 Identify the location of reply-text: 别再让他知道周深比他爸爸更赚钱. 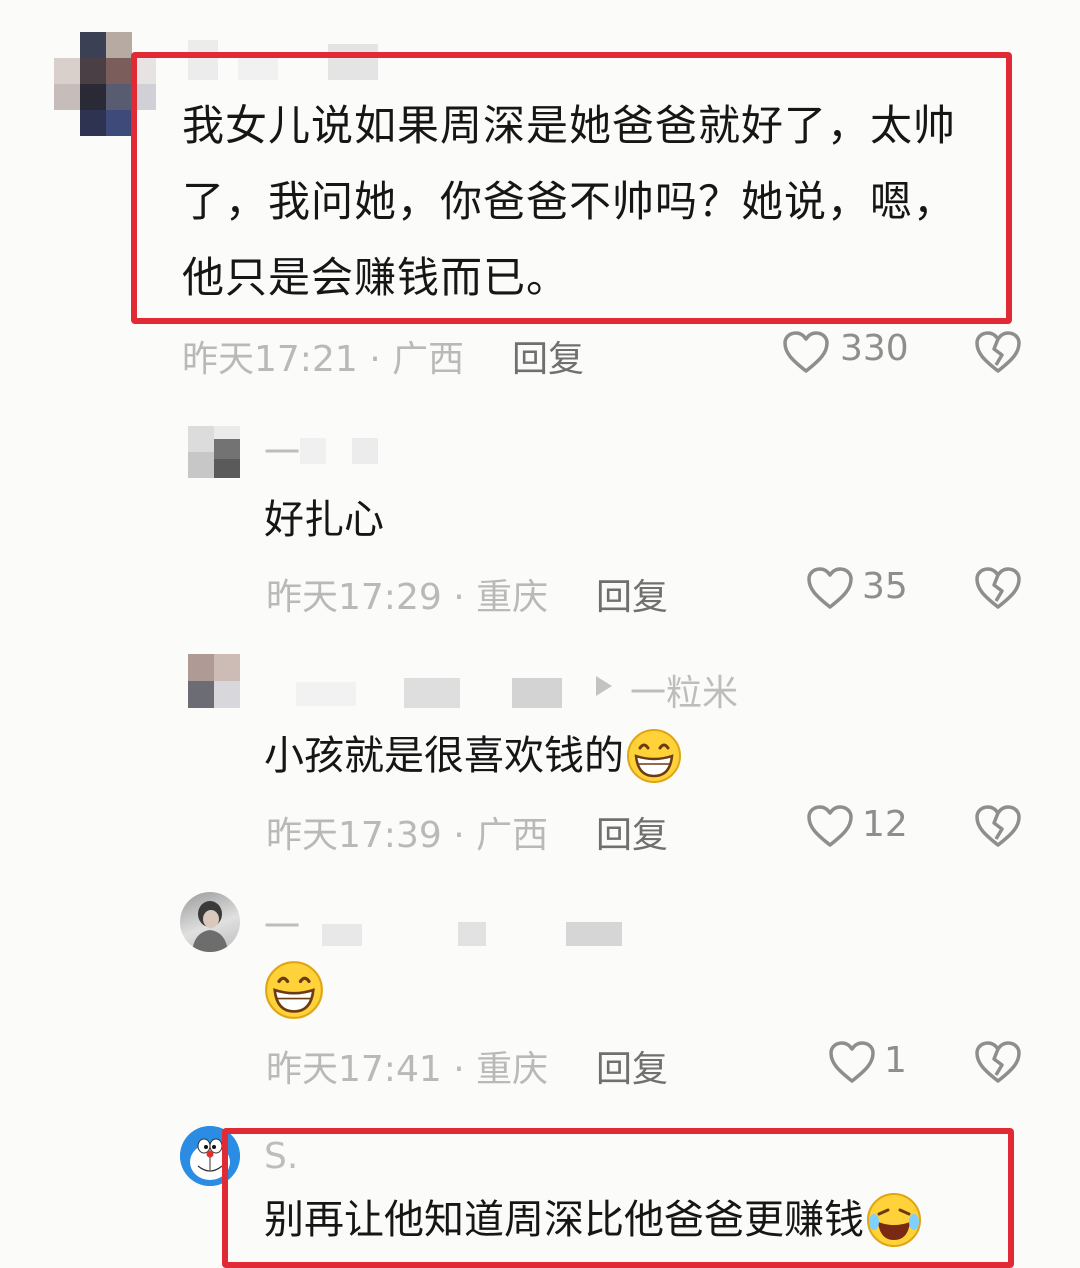
(593, 1220).